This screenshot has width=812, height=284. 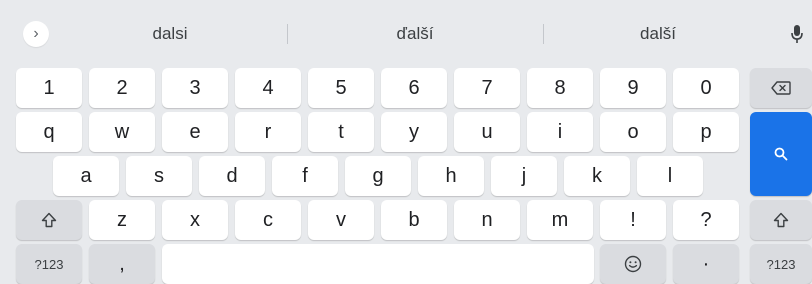 I want to click on key-question: ?, so click(x=706, y=220).